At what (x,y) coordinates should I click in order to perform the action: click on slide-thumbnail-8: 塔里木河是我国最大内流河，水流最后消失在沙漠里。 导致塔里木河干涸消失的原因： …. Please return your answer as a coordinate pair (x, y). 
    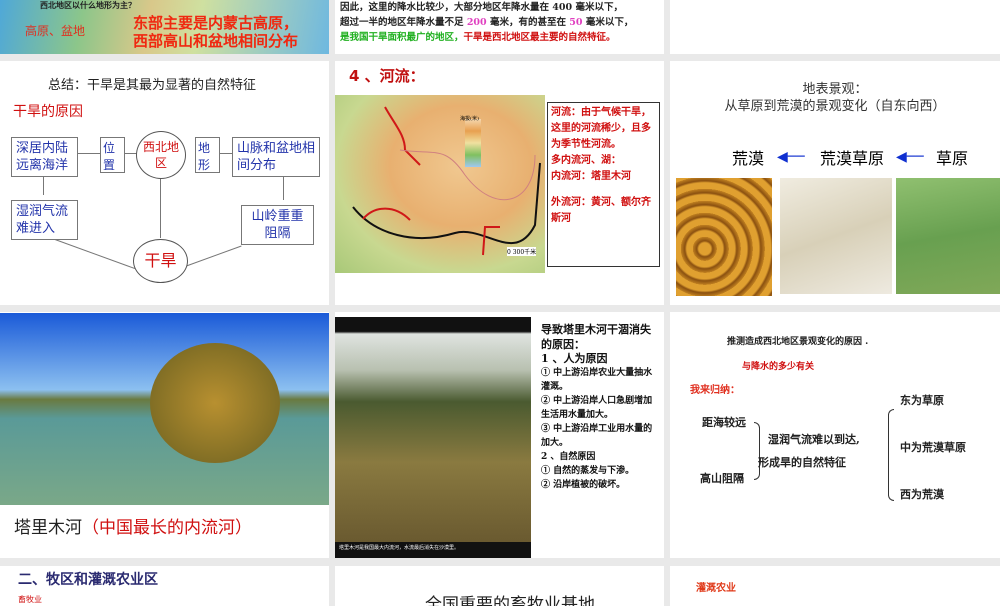
    Looking at the image, I should click on (499, 435).